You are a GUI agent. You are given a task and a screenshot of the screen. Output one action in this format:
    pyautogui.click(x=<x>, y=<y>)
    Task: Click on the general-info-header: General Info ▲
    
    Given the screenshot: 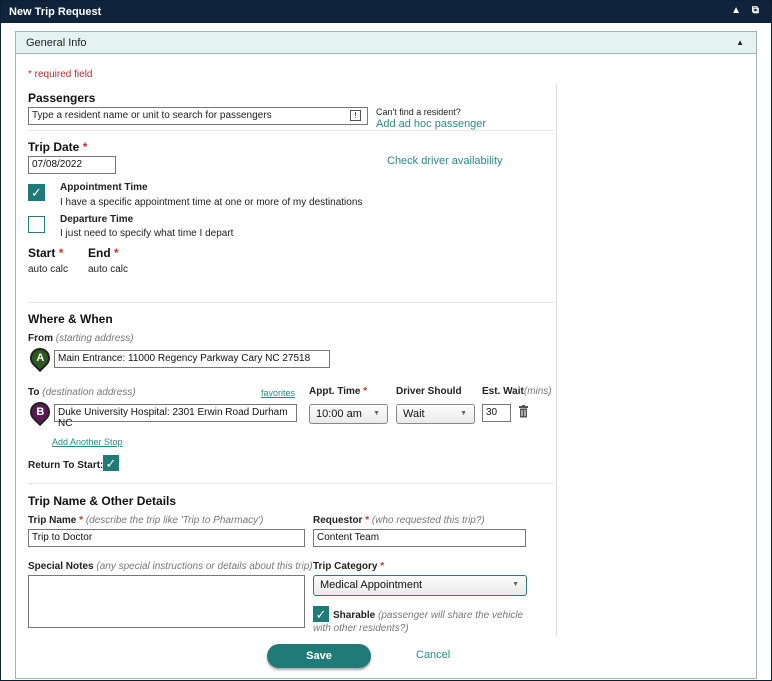 What is the action you would take?
    pyautogui.click(x=386, y=43)
    